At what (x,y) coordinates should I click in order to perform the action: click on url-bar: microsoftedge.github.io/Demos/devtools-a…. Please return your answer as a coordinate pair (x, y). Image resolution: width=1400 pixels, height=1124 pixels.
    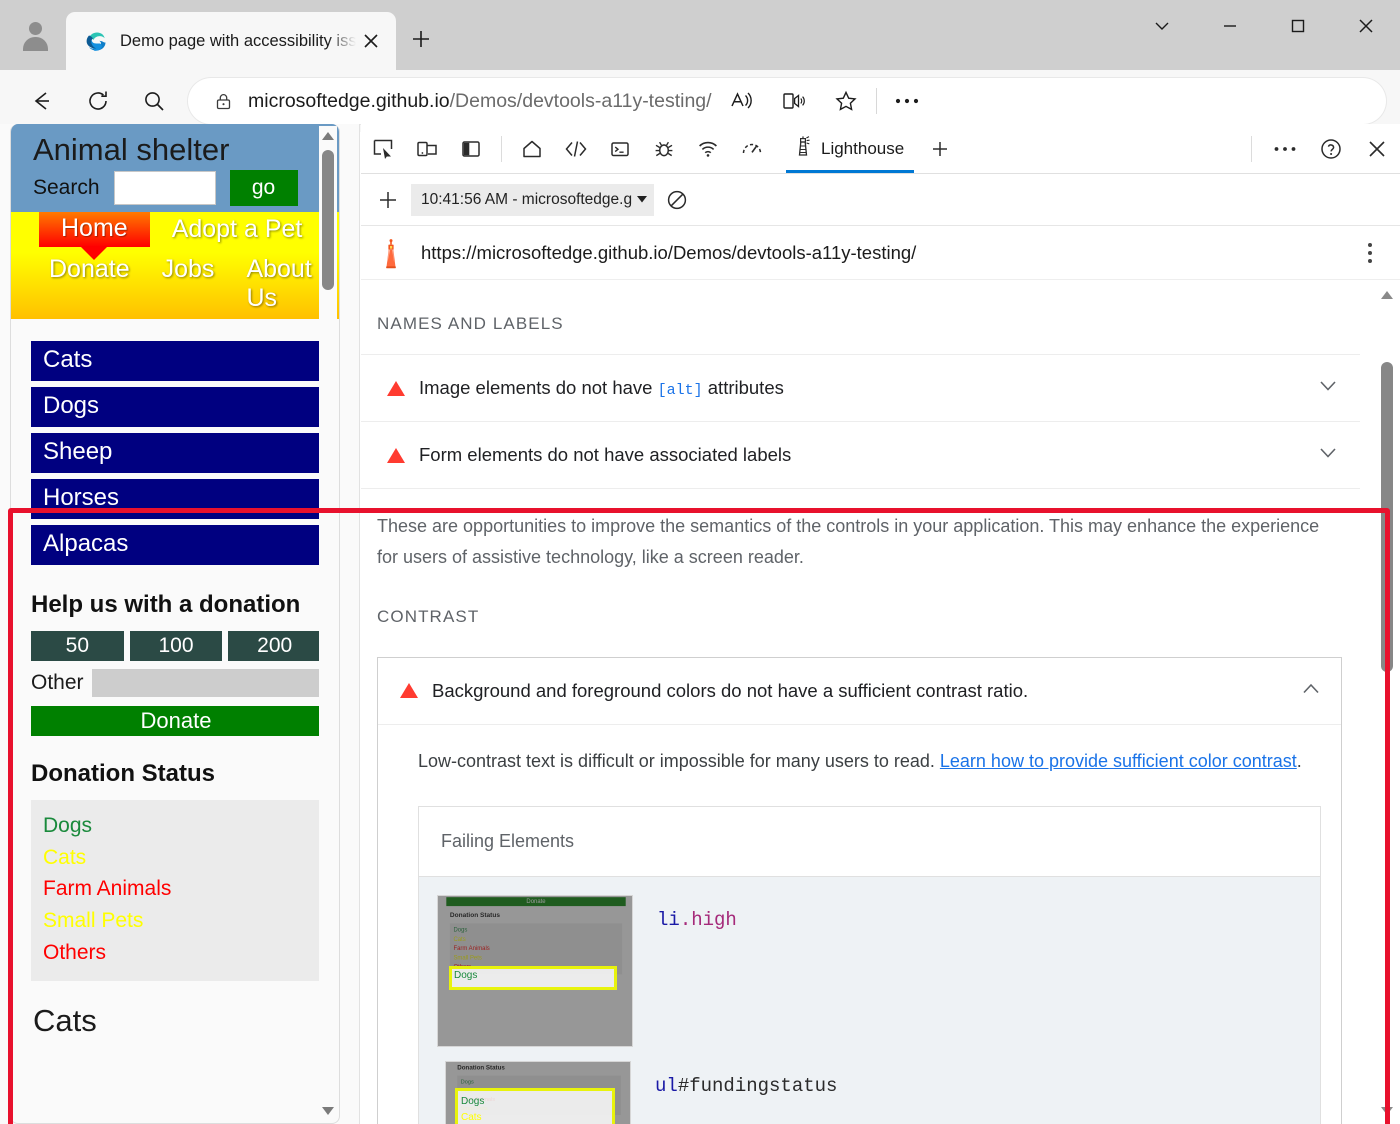
    Looking at the image, I should click on (787, 101).